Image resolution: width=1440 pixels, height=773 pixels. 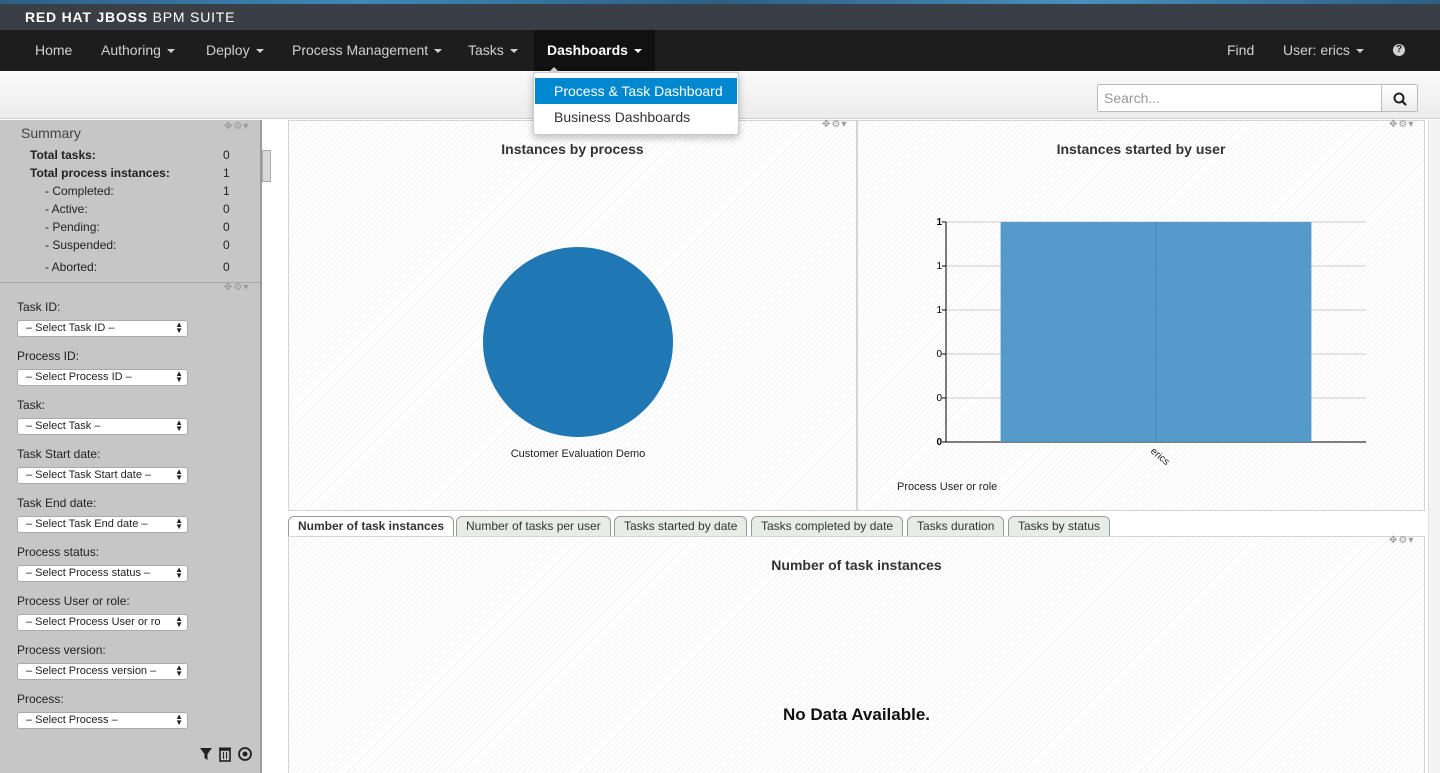 I want to click on x-tick-label: erics, so click(x=1159, y=457).